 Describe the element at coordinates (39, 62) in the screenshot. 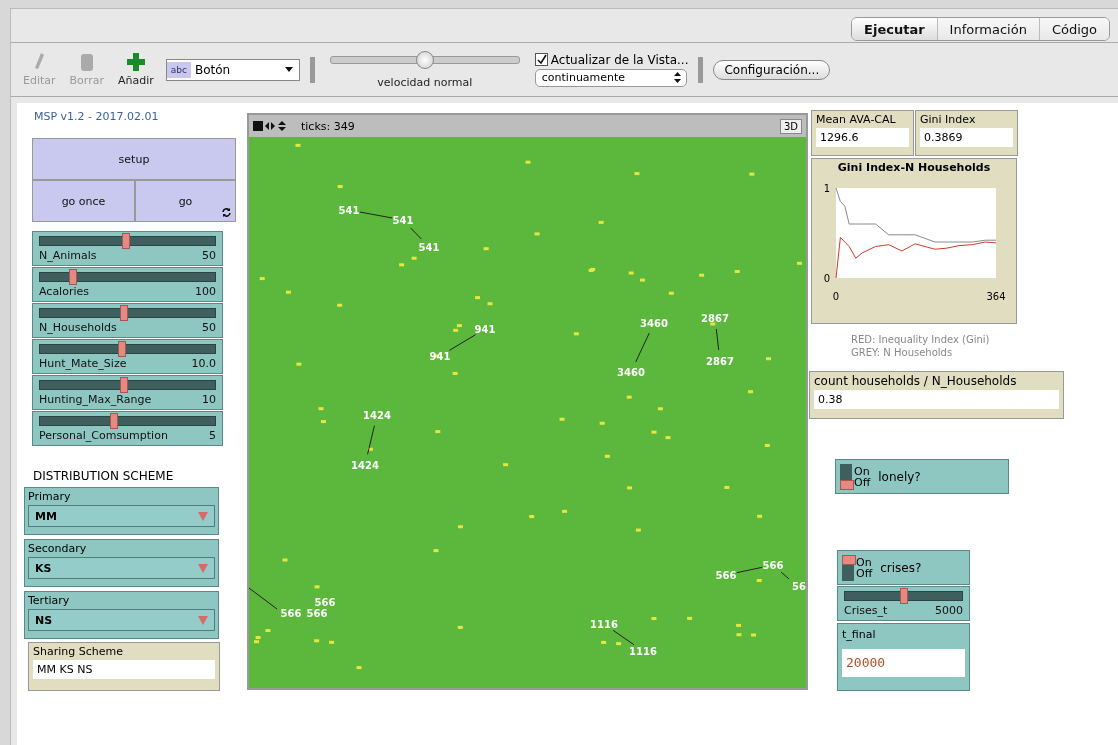

I see `pencil-icon` at that location.